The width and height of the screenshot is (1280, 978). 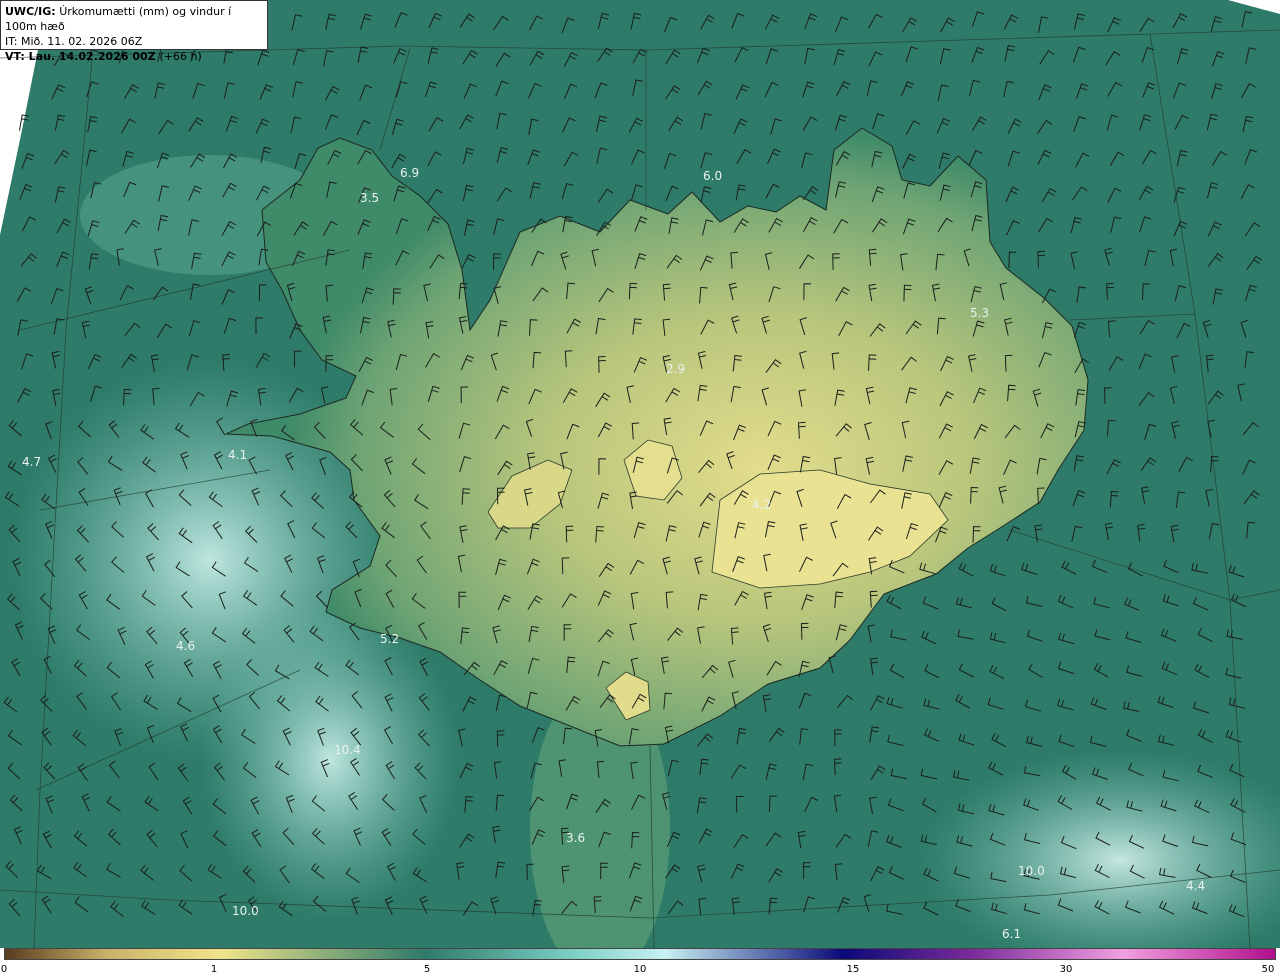 I want to click on valid-time-line: VT: Lau. 14.02.2026 00Z (+66 h), so click(x=134, y=56).